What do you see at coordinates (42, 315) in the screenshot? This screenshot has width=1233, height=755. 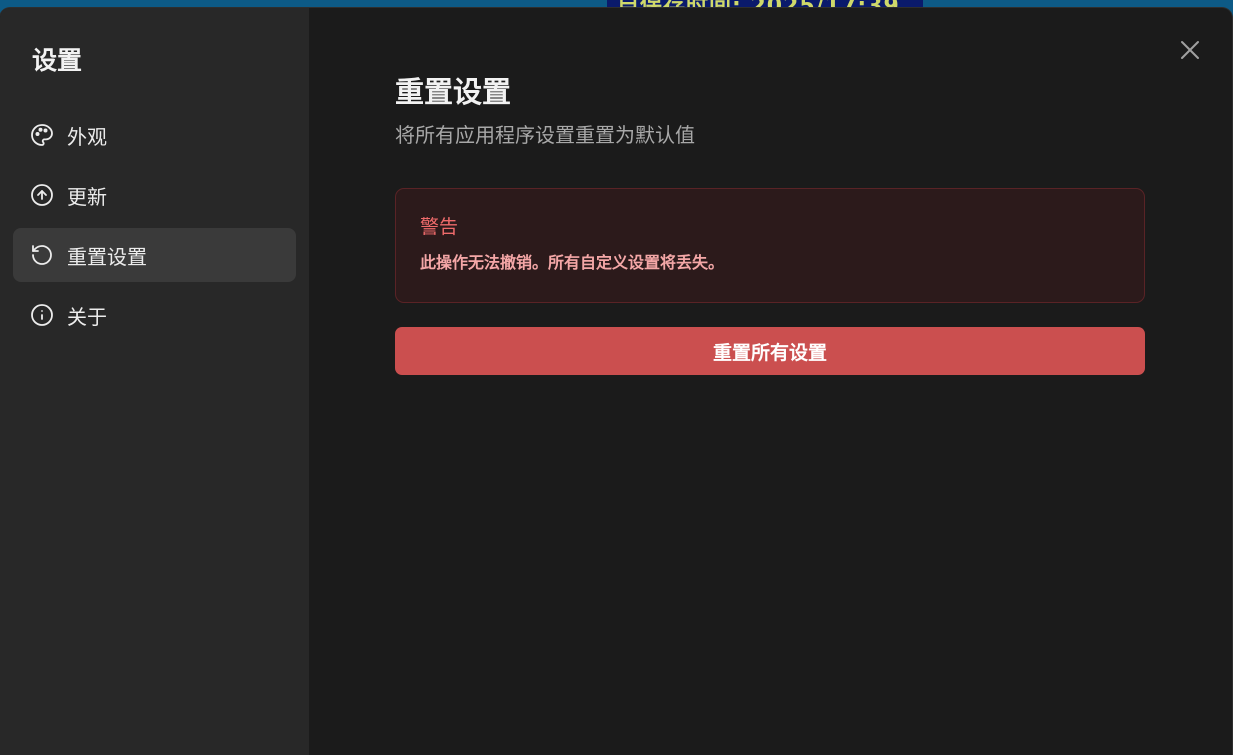 I see `info-icon` at bounding box center [42, 315].